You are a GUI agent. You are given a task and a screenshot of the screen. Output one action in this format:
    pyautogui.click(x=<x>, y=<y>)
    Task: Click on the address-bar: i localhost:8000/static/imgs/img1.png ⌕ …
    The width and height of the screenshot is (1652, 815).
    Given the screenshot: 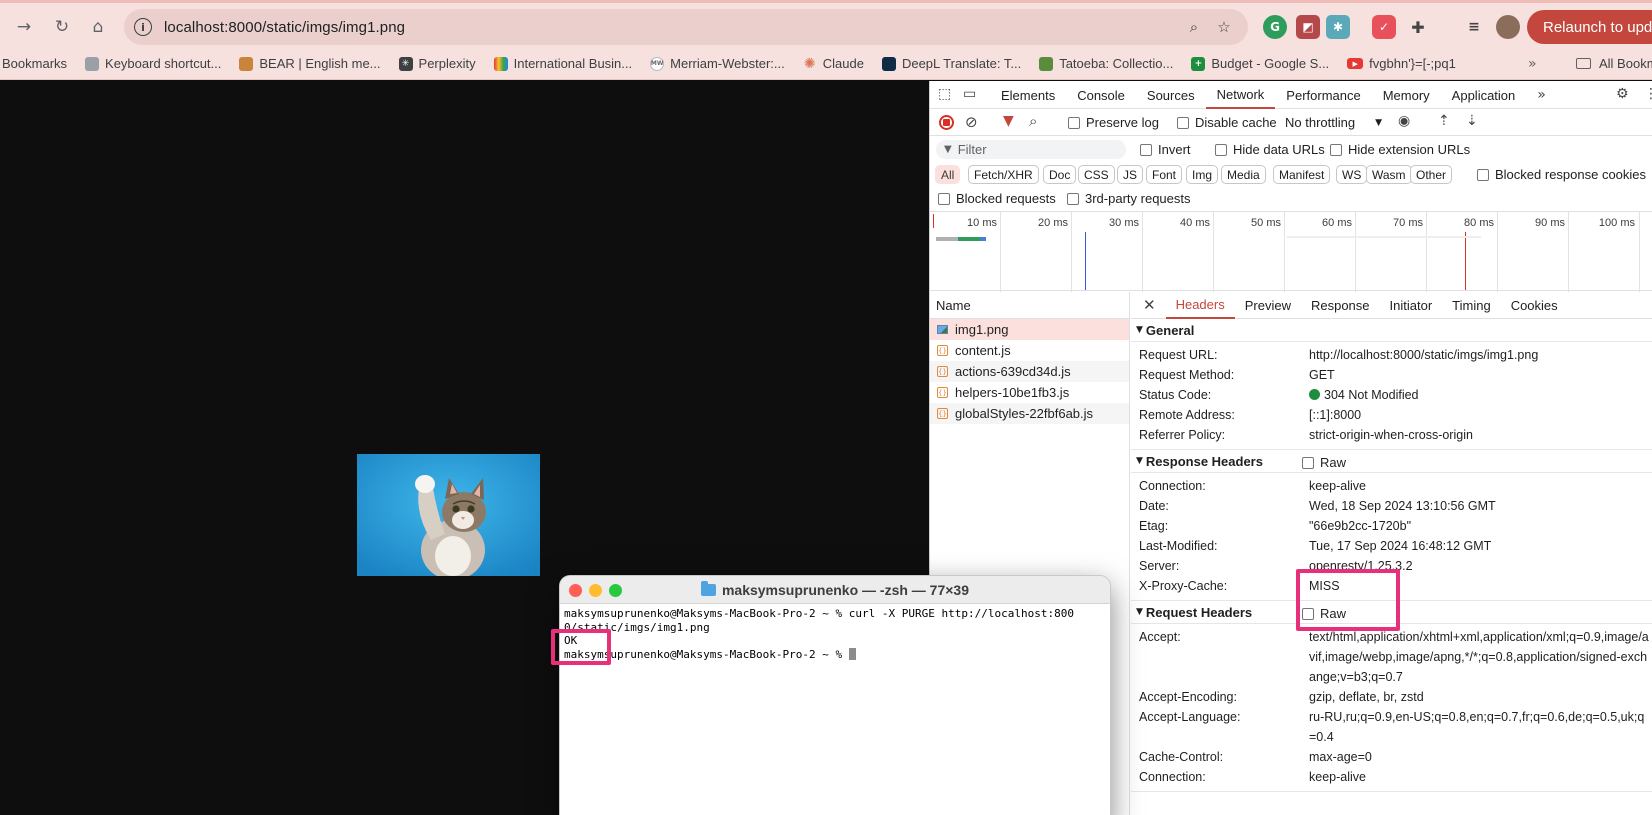 What is the action you would take?
    pyautogui.click(x=686, y=27)
    